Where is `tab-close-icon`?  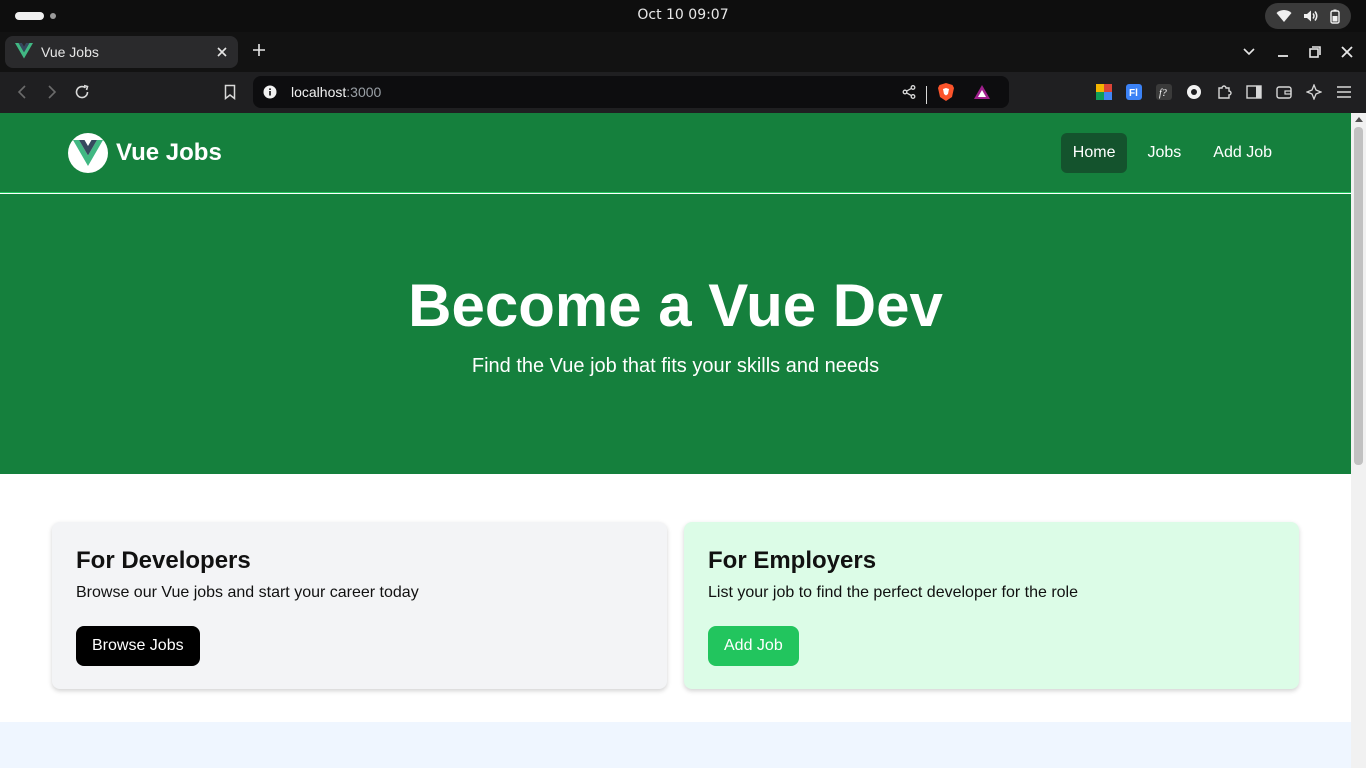 tab-close-icon is located at coordinates (222, 52).